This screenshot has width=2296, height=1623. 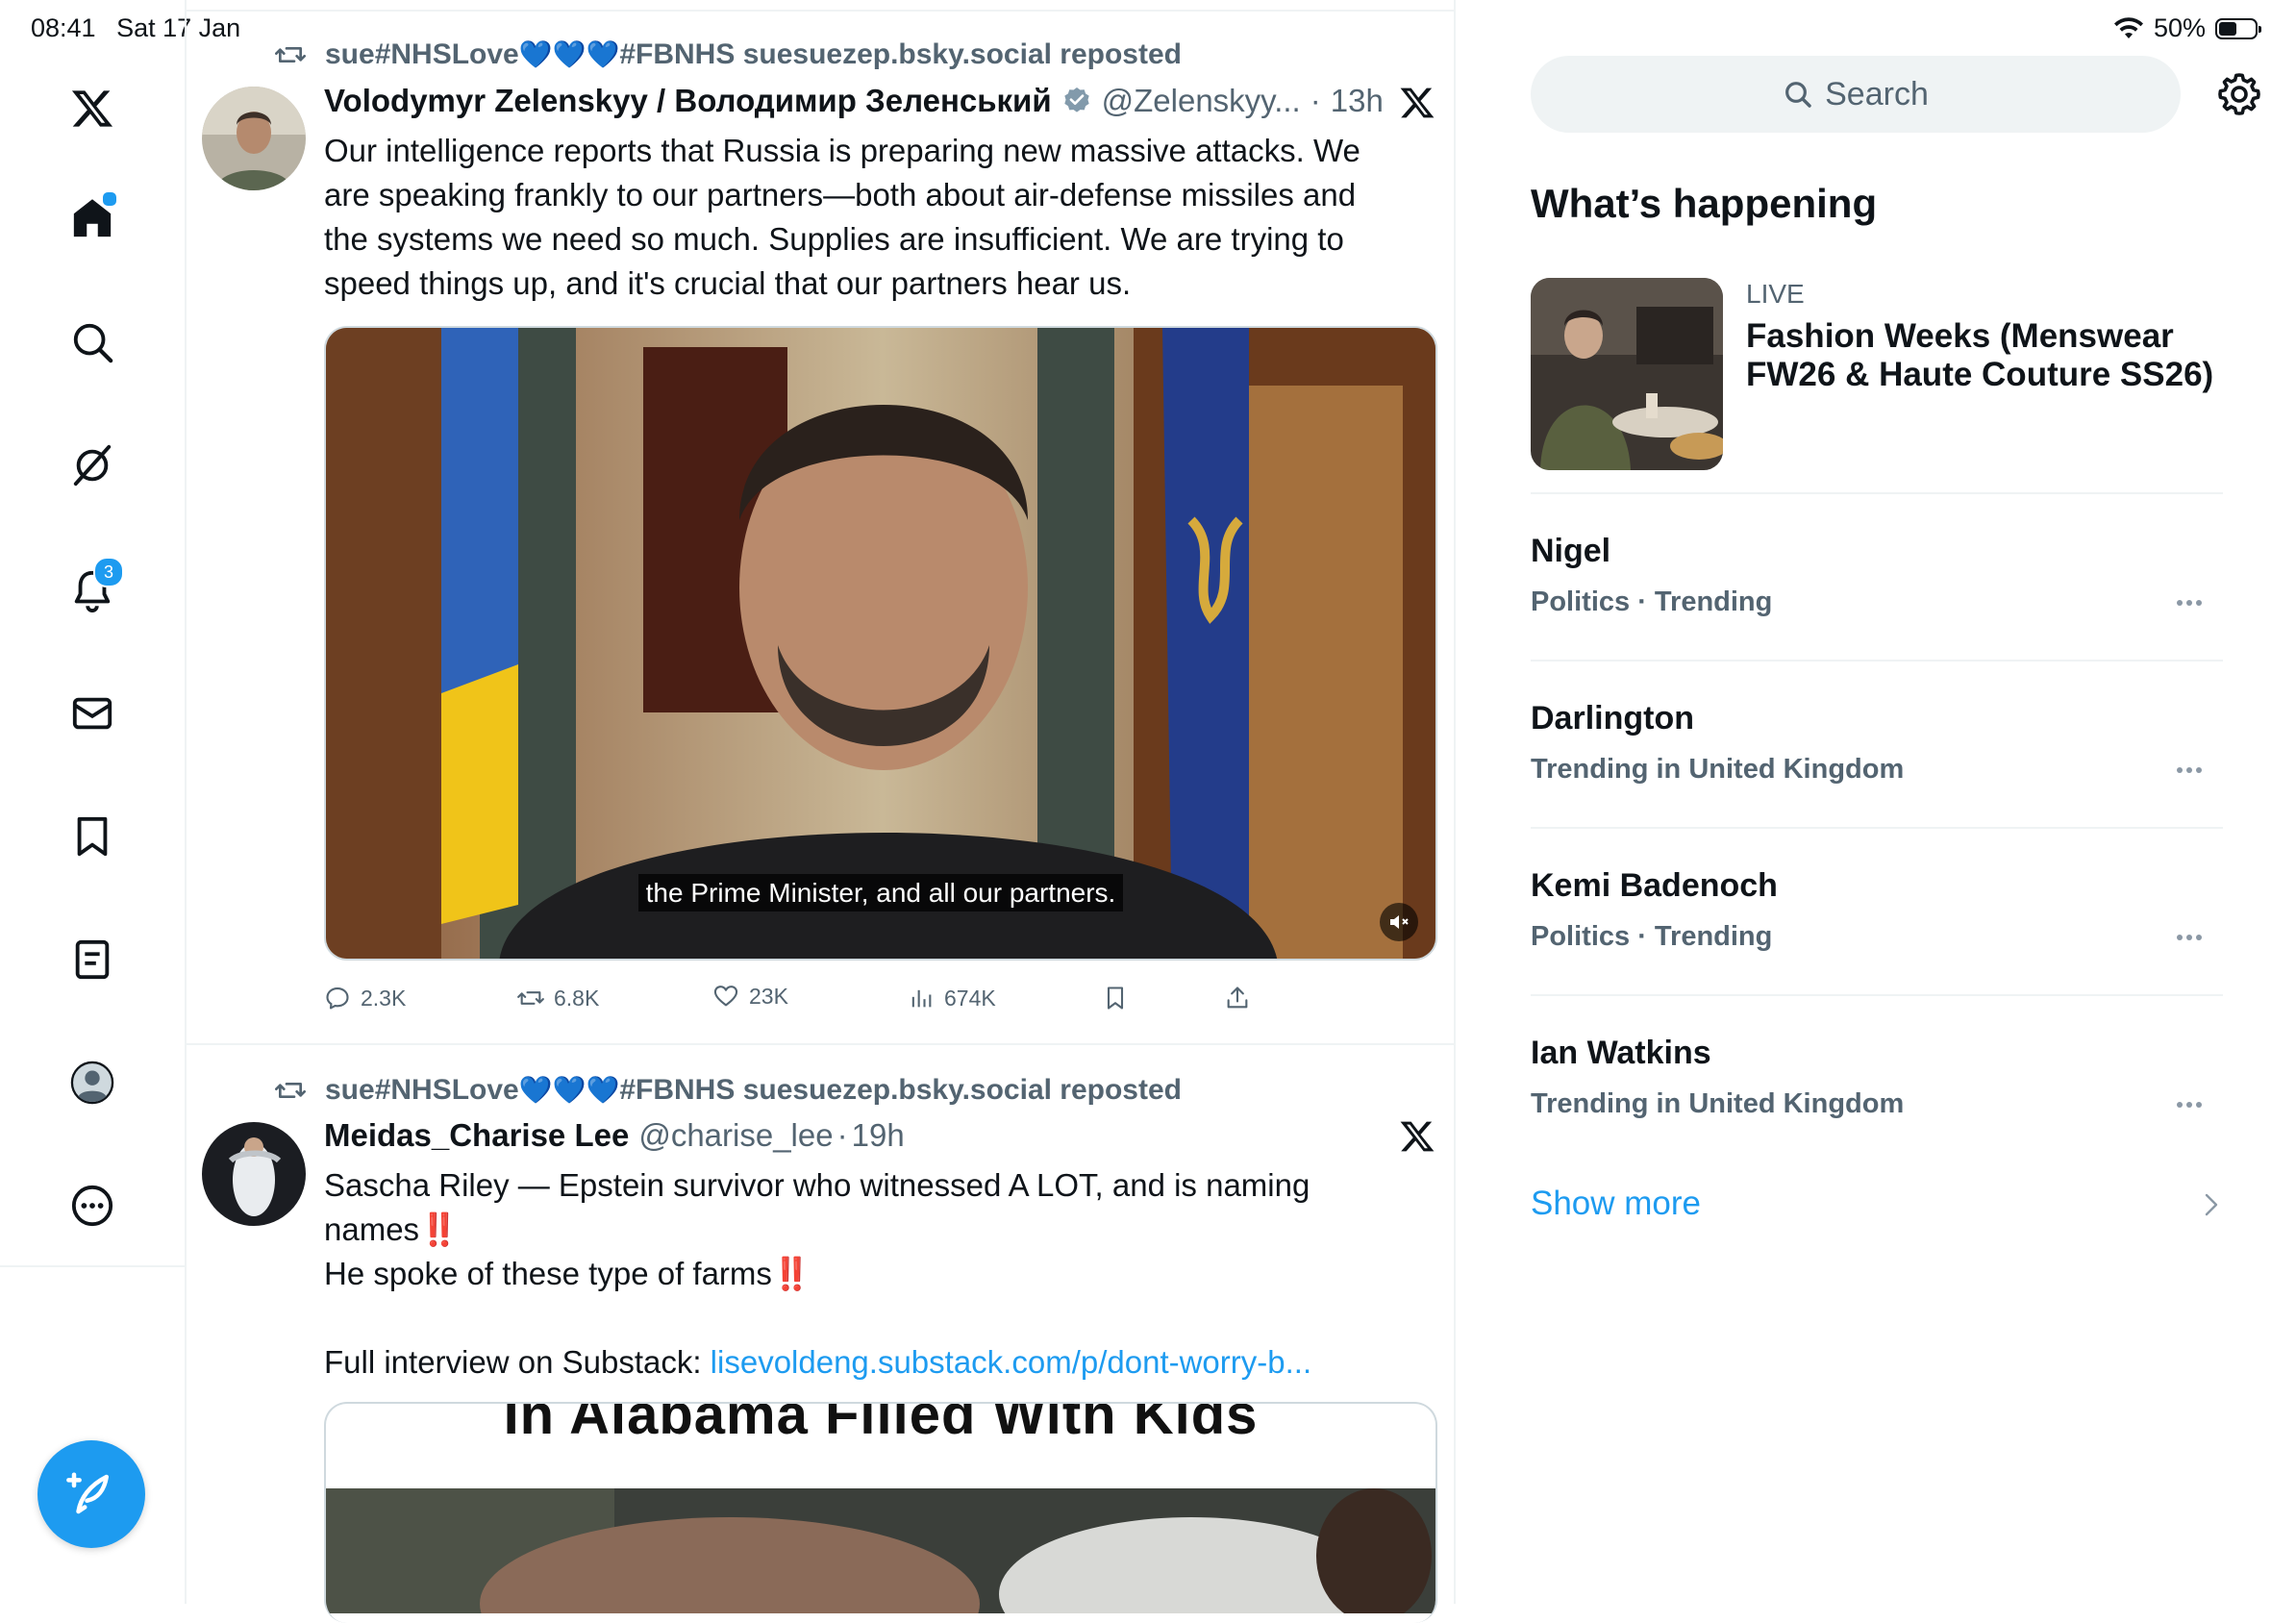 What do you see at coordinates (768, 996) in the screenshot?
I see `like-count: 23K` at bounding box center [768, 996].